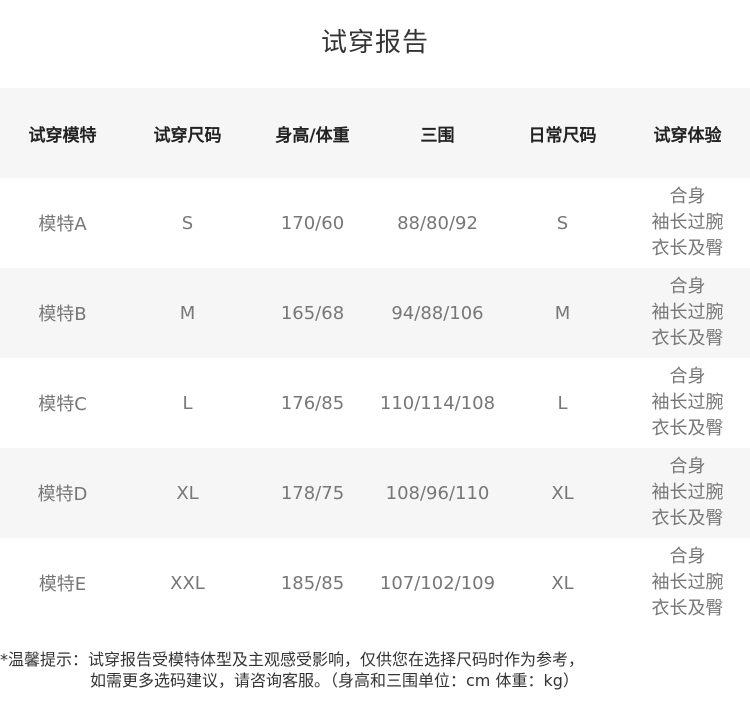 The image size is (750, 710). What do you see at coordinates (62, 133) in the screenshot?
I see `header-model: 试穿模特` at bounding box center [62, 133].